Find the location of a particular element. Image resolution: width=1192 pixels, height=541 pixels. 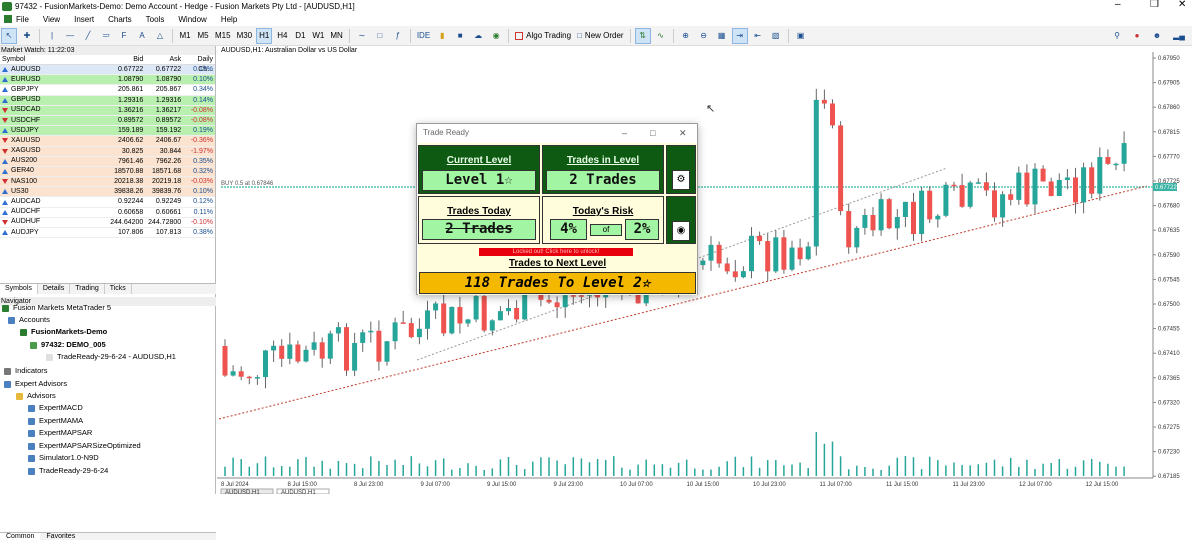

symbol-row: USDCHF 0.89572 0.89572 -0.08% is located at coordinates (107, 121).